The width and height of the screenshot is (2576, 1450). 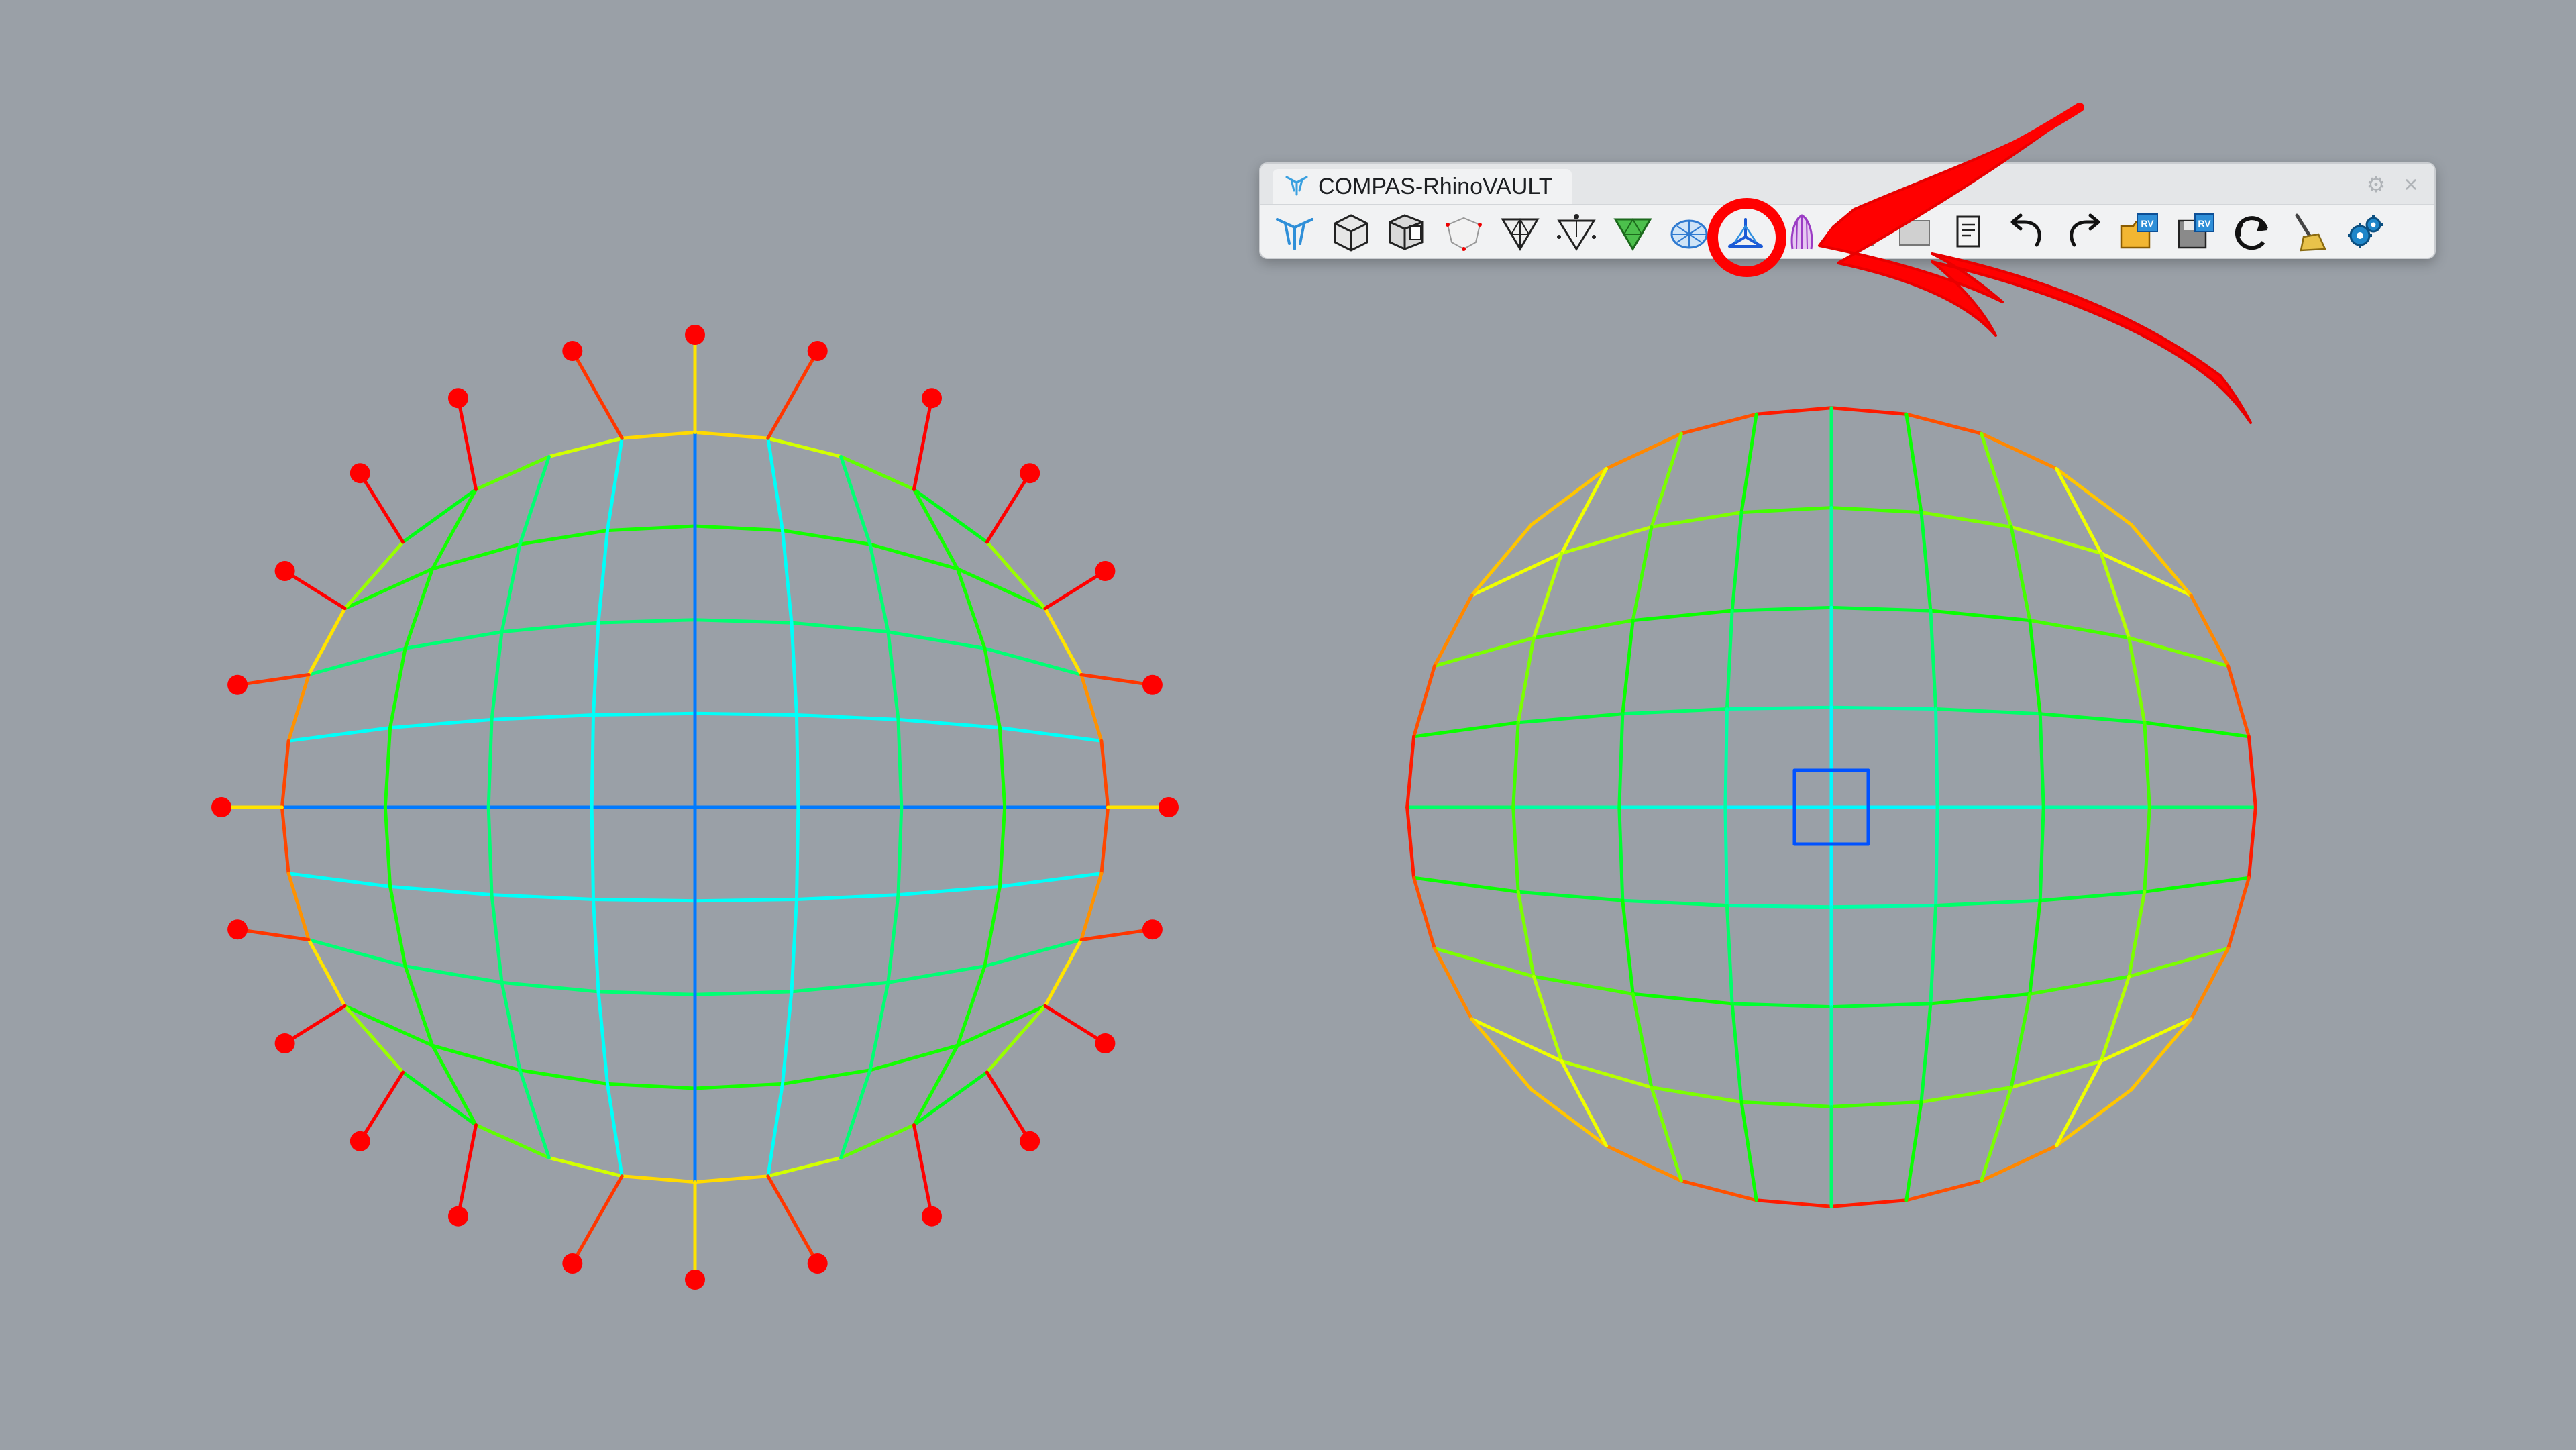 I want to click on refresh-button, so click(x=2252, y=233).